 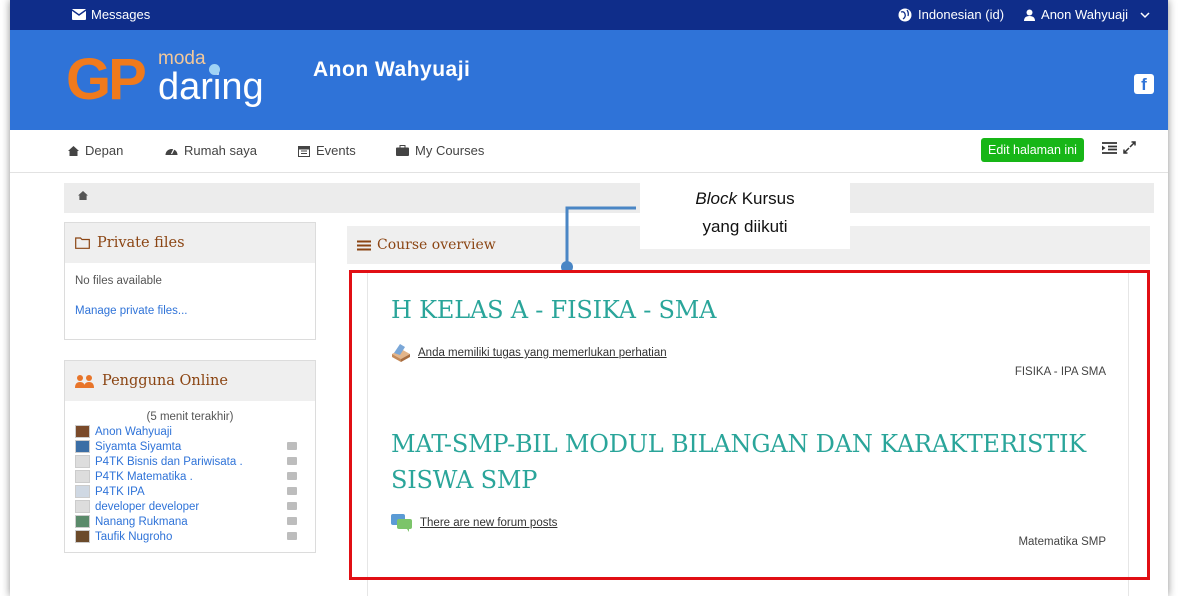 What do you see at coordinates (134, 536) in the screenshot?
I see `online-user-name: Taufik Nugroho` at bounding box center [134, 536].